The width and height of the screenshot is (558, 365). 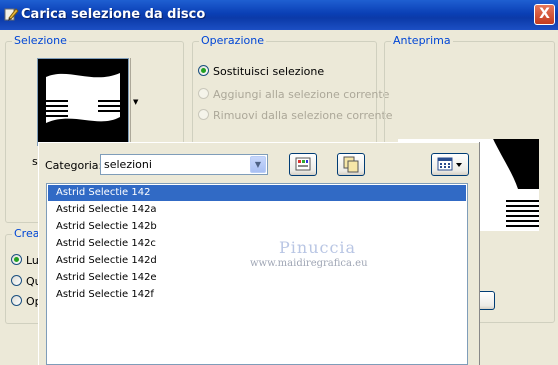 I want to click on copy-icon, so click(x=351, y=164).